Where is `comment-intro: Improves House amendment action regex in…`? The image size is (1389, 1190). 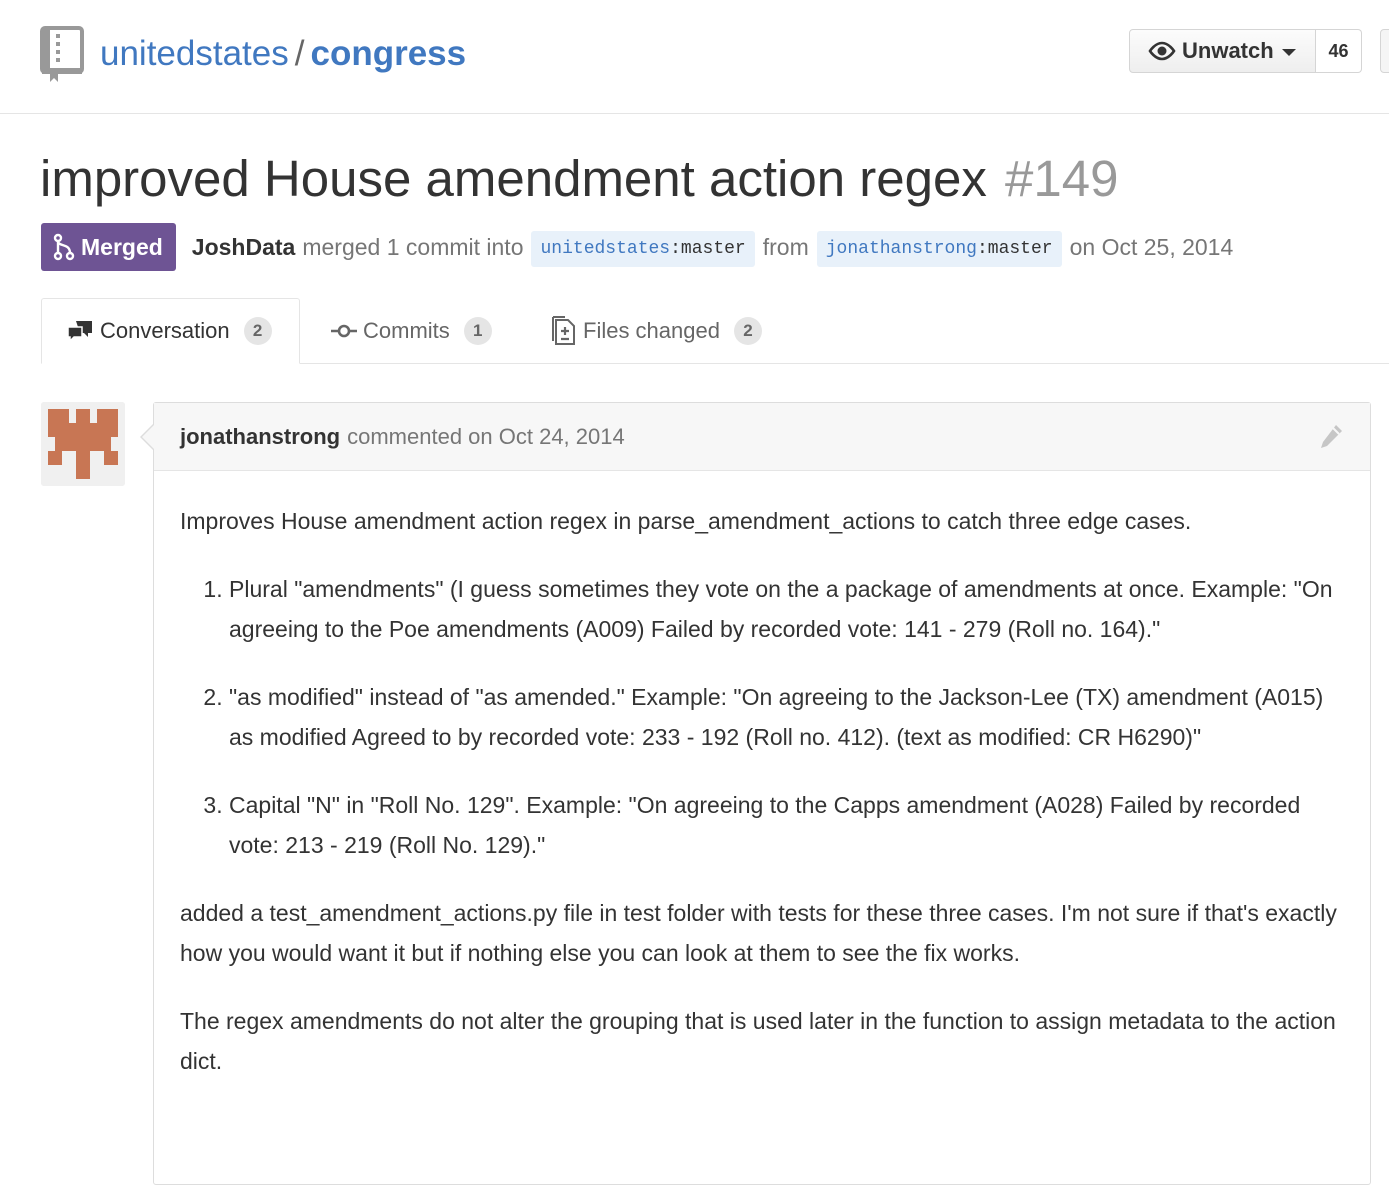
comment-intro: Improves House amendment action regex in… is located at coordinates (686, 521).